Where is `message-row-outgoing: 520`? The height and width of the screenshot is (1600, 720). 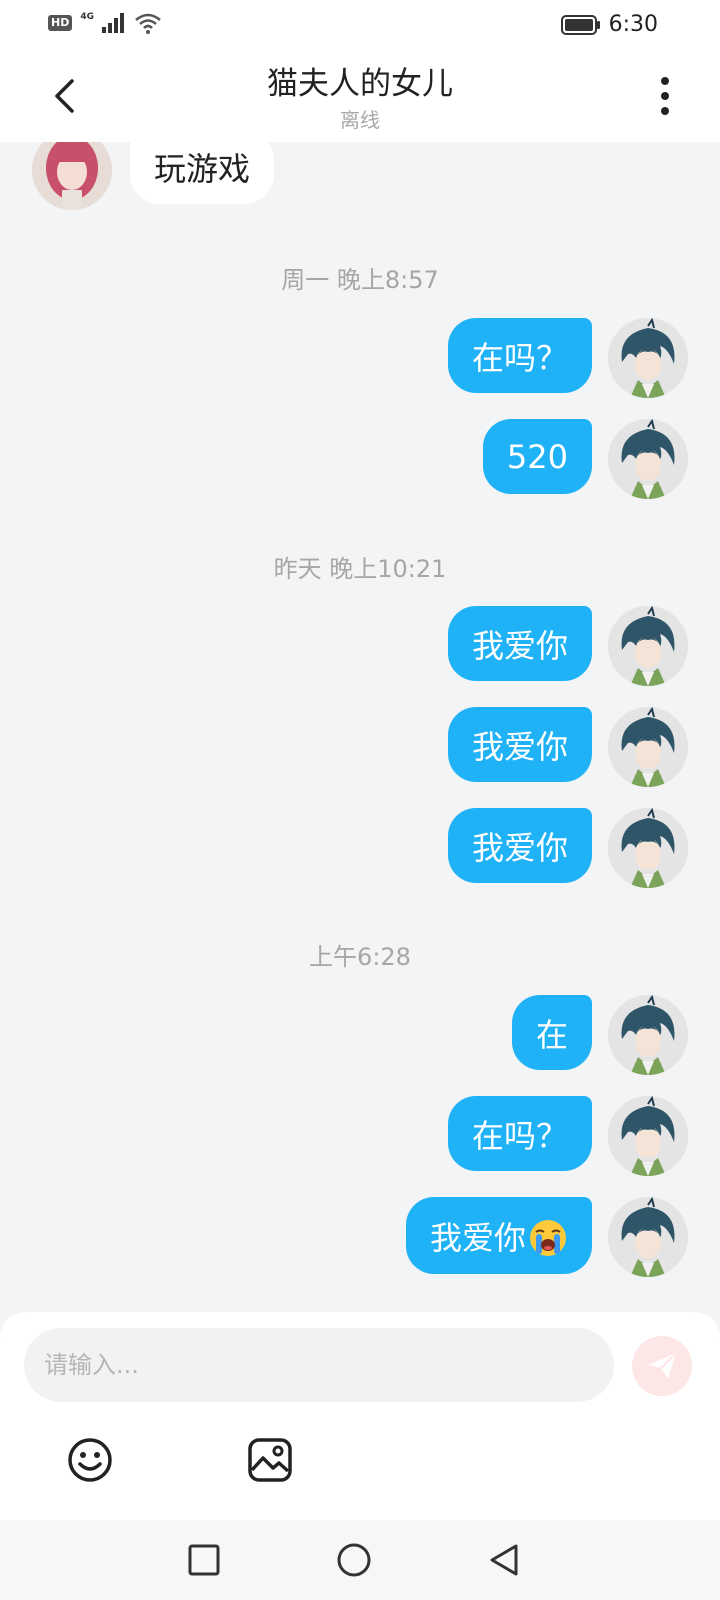 message-row-outgoing: 520 is located at coordinates (360, 459).